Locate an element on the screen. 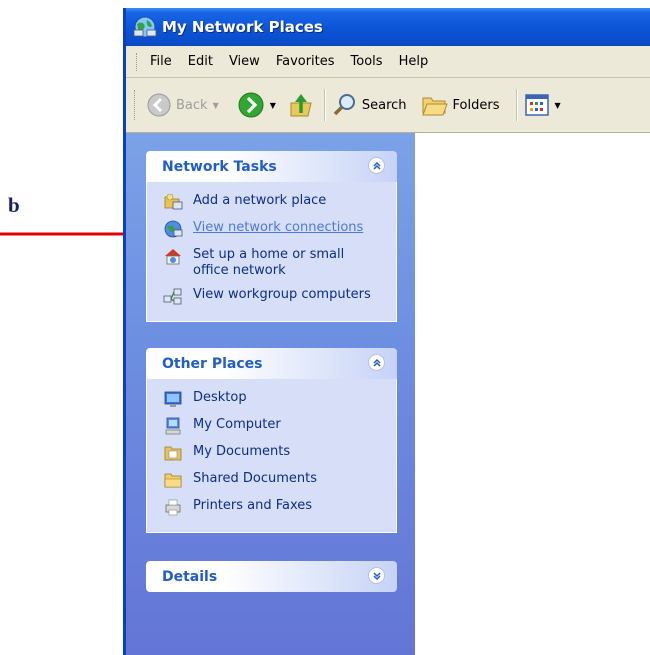 The image size is (650, 655). back-button: Back ▼ is located at coordinates (182, 105).